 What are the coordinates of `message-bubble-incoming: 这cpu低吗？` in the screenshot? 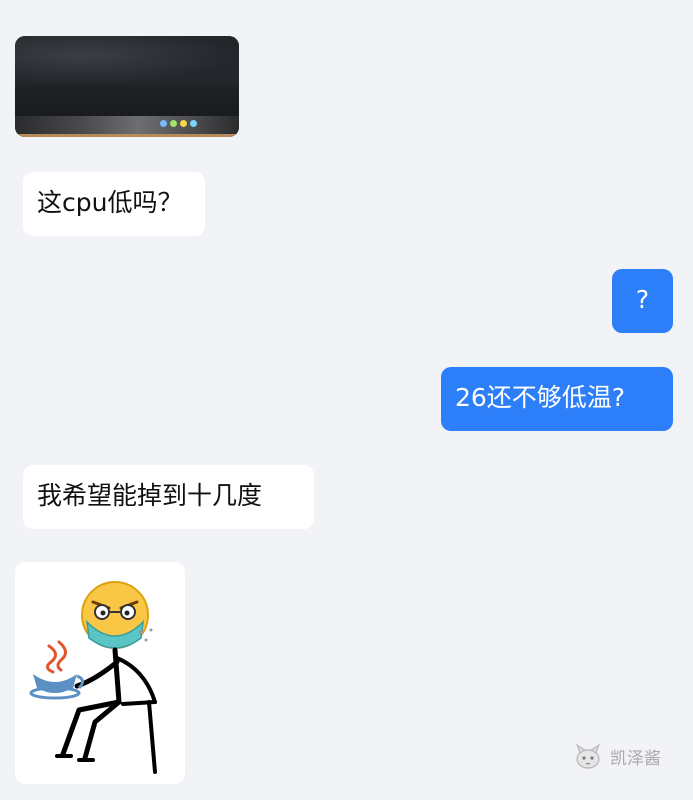 It's located at (114, 204).